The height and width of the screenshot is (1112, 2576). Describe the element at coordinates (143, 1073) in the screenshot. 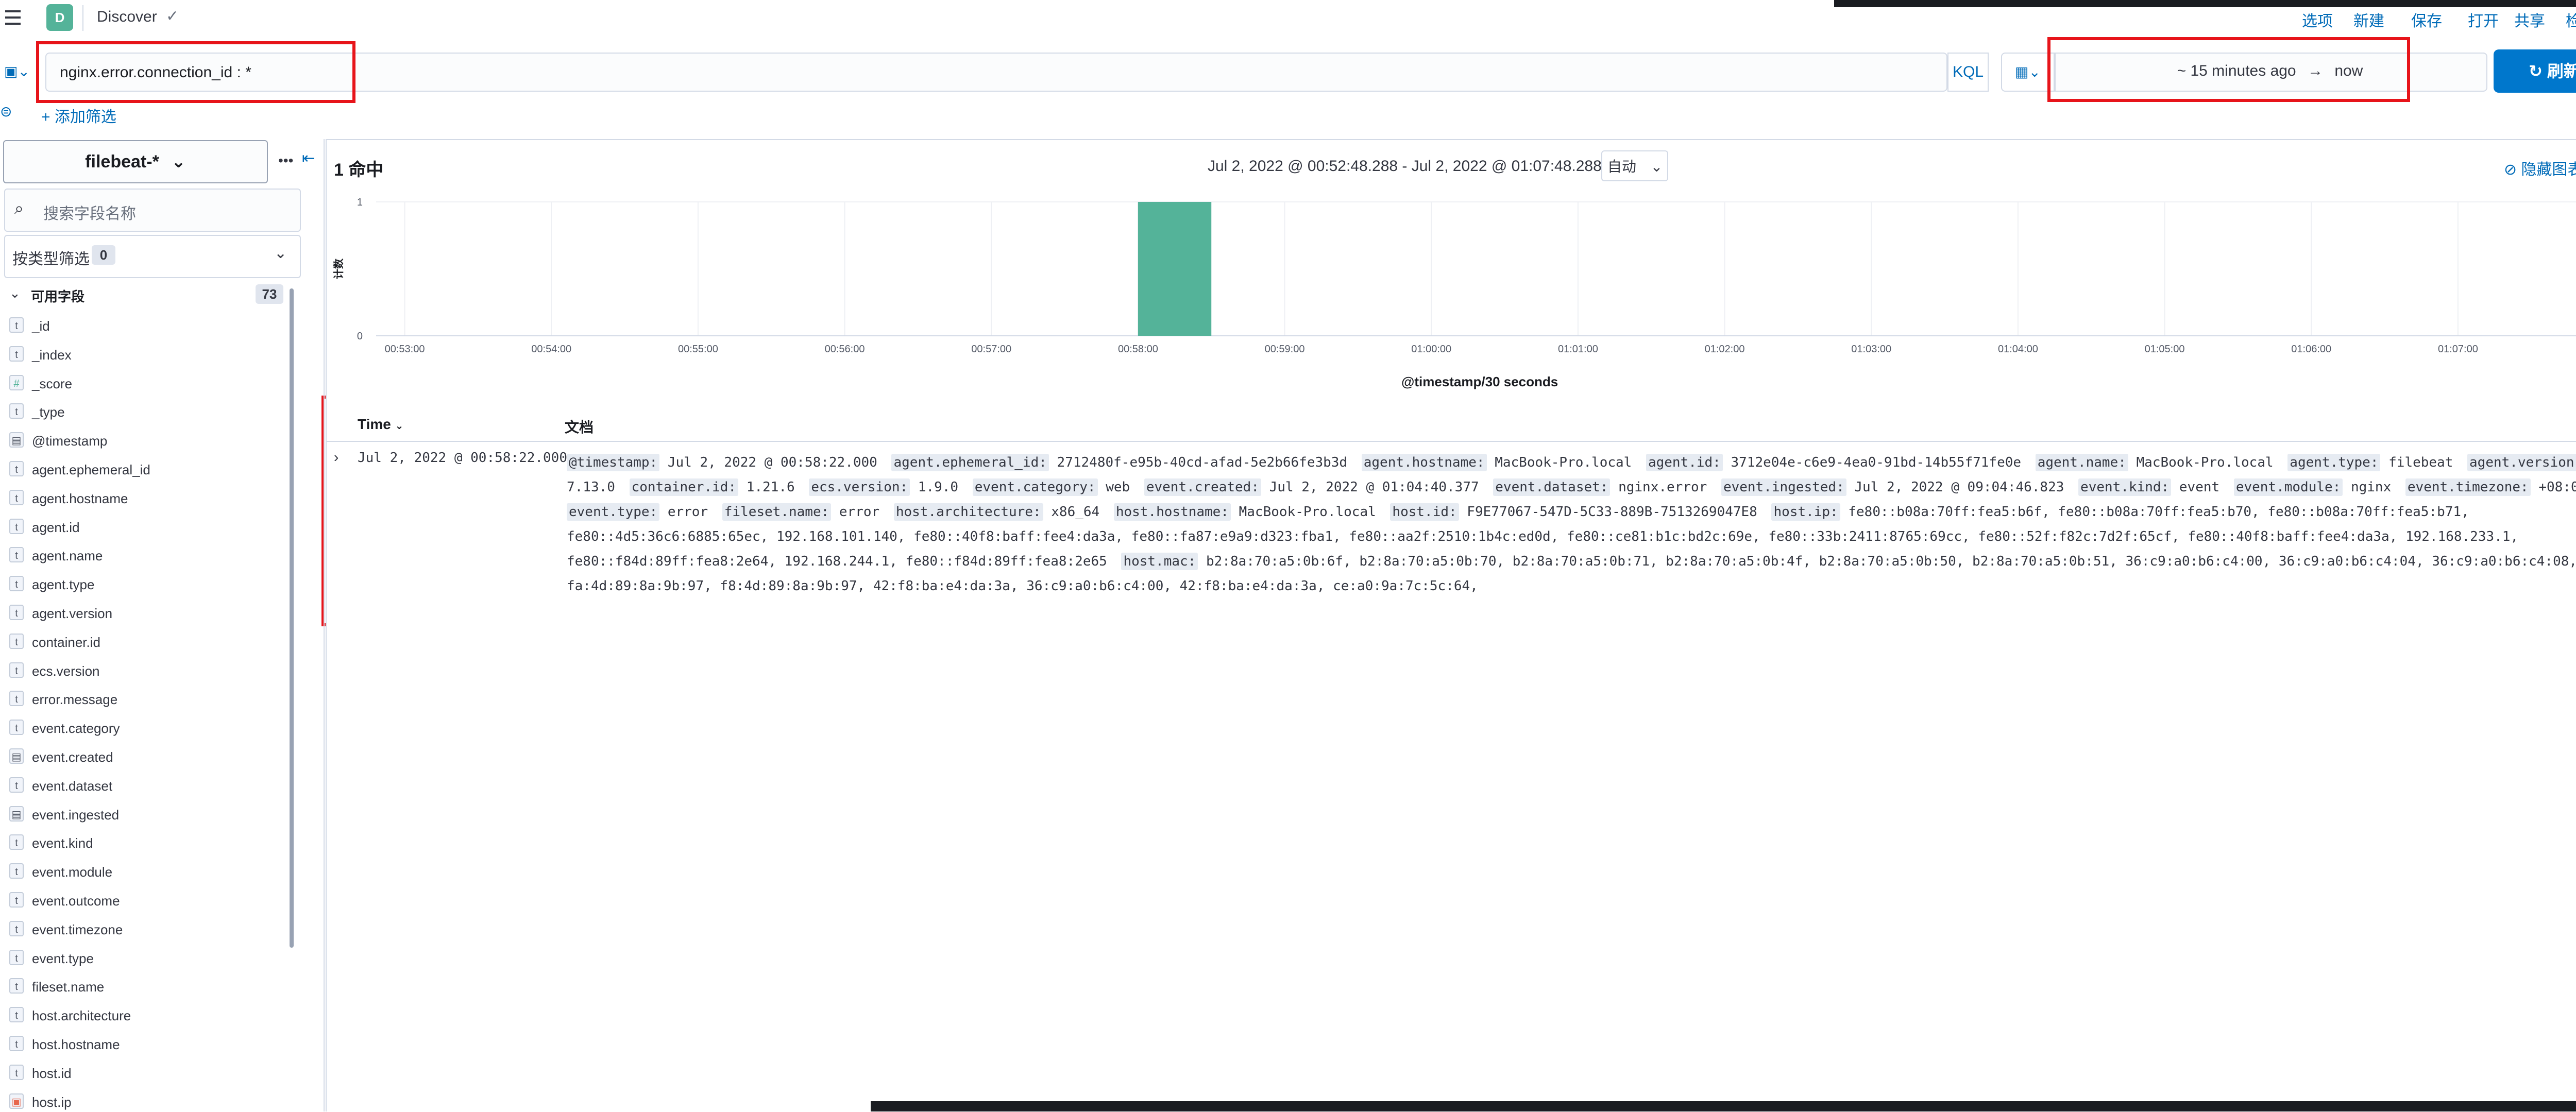

I see `field-item: t host.id` at that location.